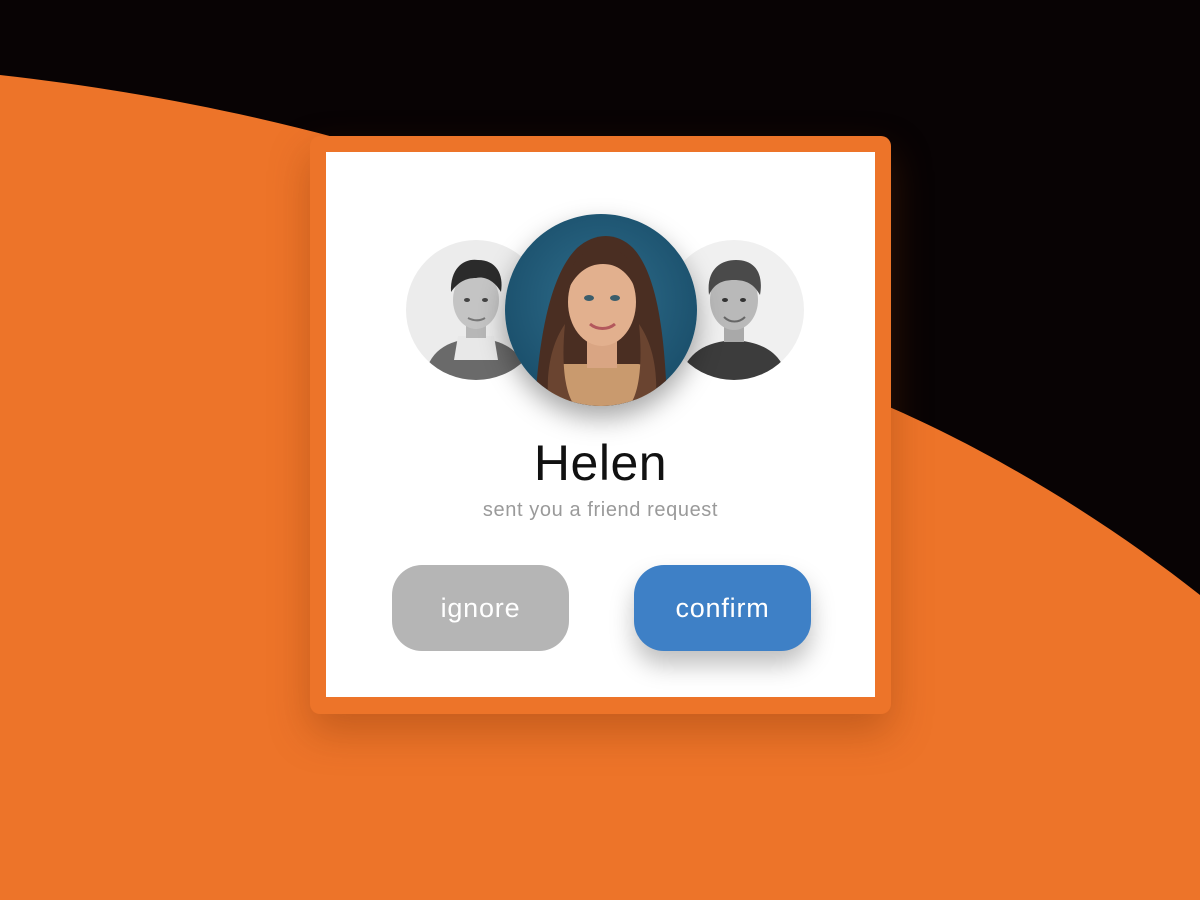 The image size is (1200, 900). I want to click on confirm-button: confirm, so click(722, 608).